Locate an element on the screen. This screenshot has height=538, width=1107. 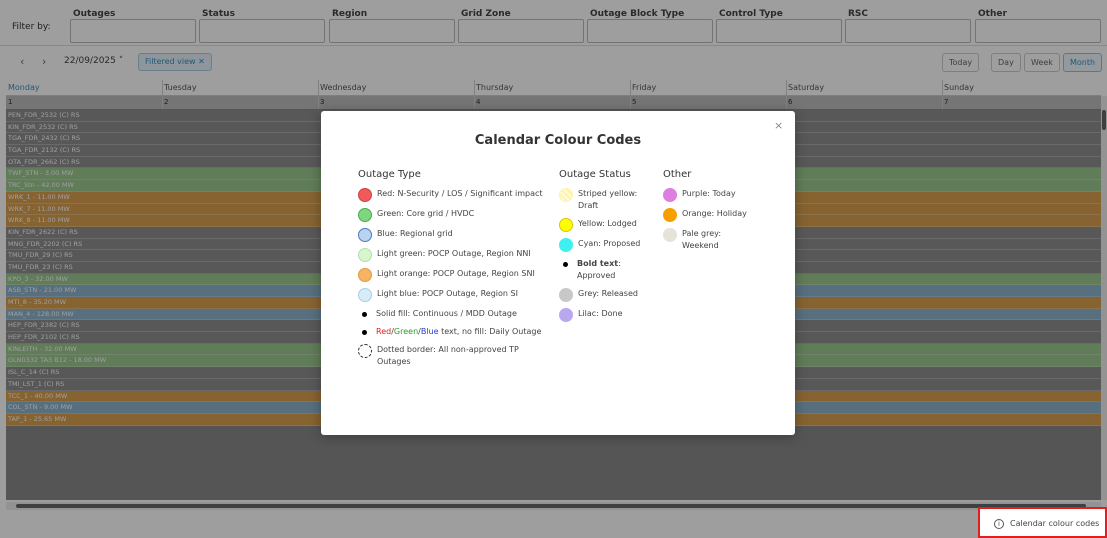
calendar-colour-codes-button: i Calendar colour codes is located at coordinates (1042, 522).